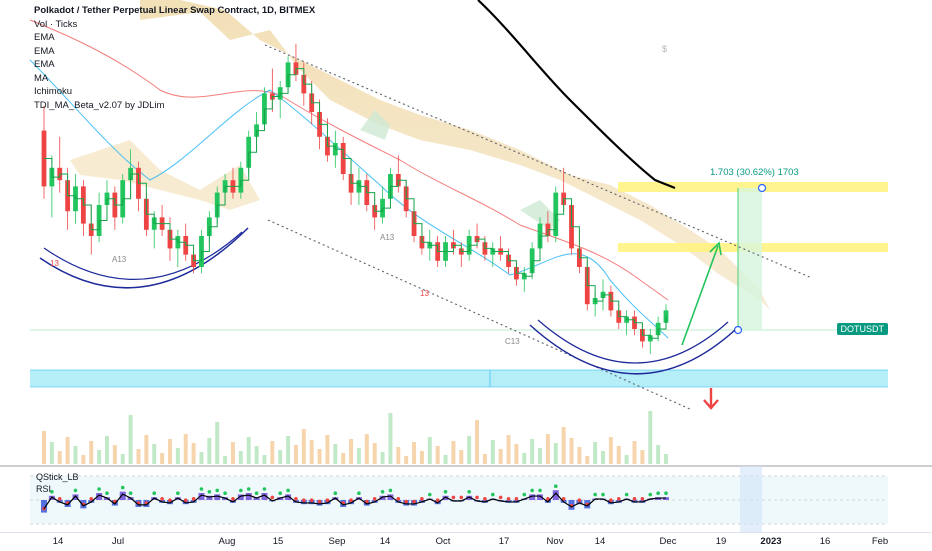 The height and width of the screenshot is (551, 932). I want to click on measure-handle-top, so click(762, 188).